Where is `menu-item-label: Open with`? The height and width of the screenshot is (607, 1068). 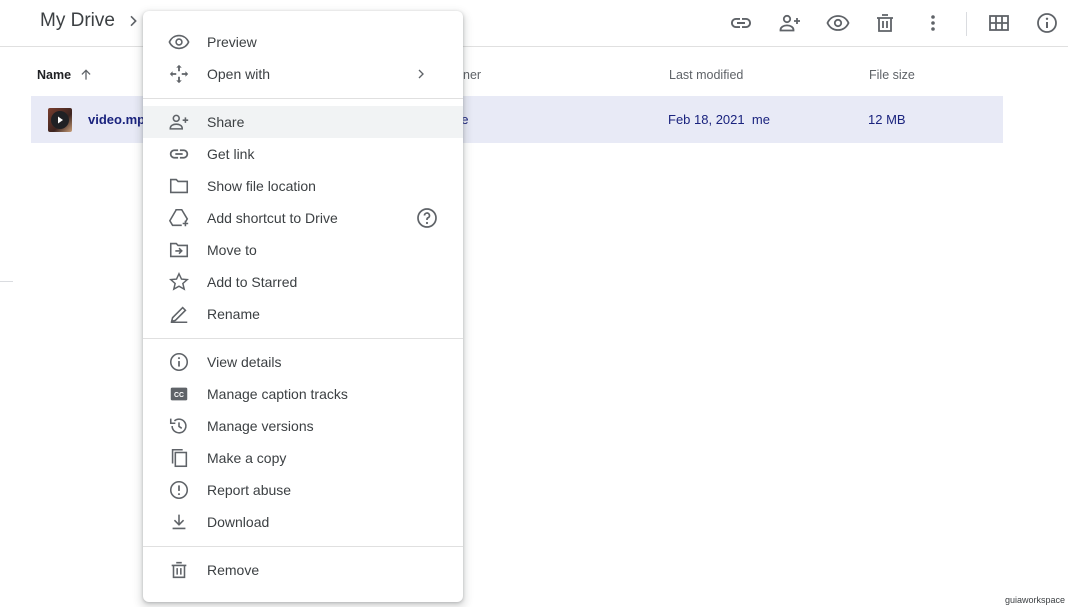
menu-item-label: Open with is located at coordinates (239, 74).